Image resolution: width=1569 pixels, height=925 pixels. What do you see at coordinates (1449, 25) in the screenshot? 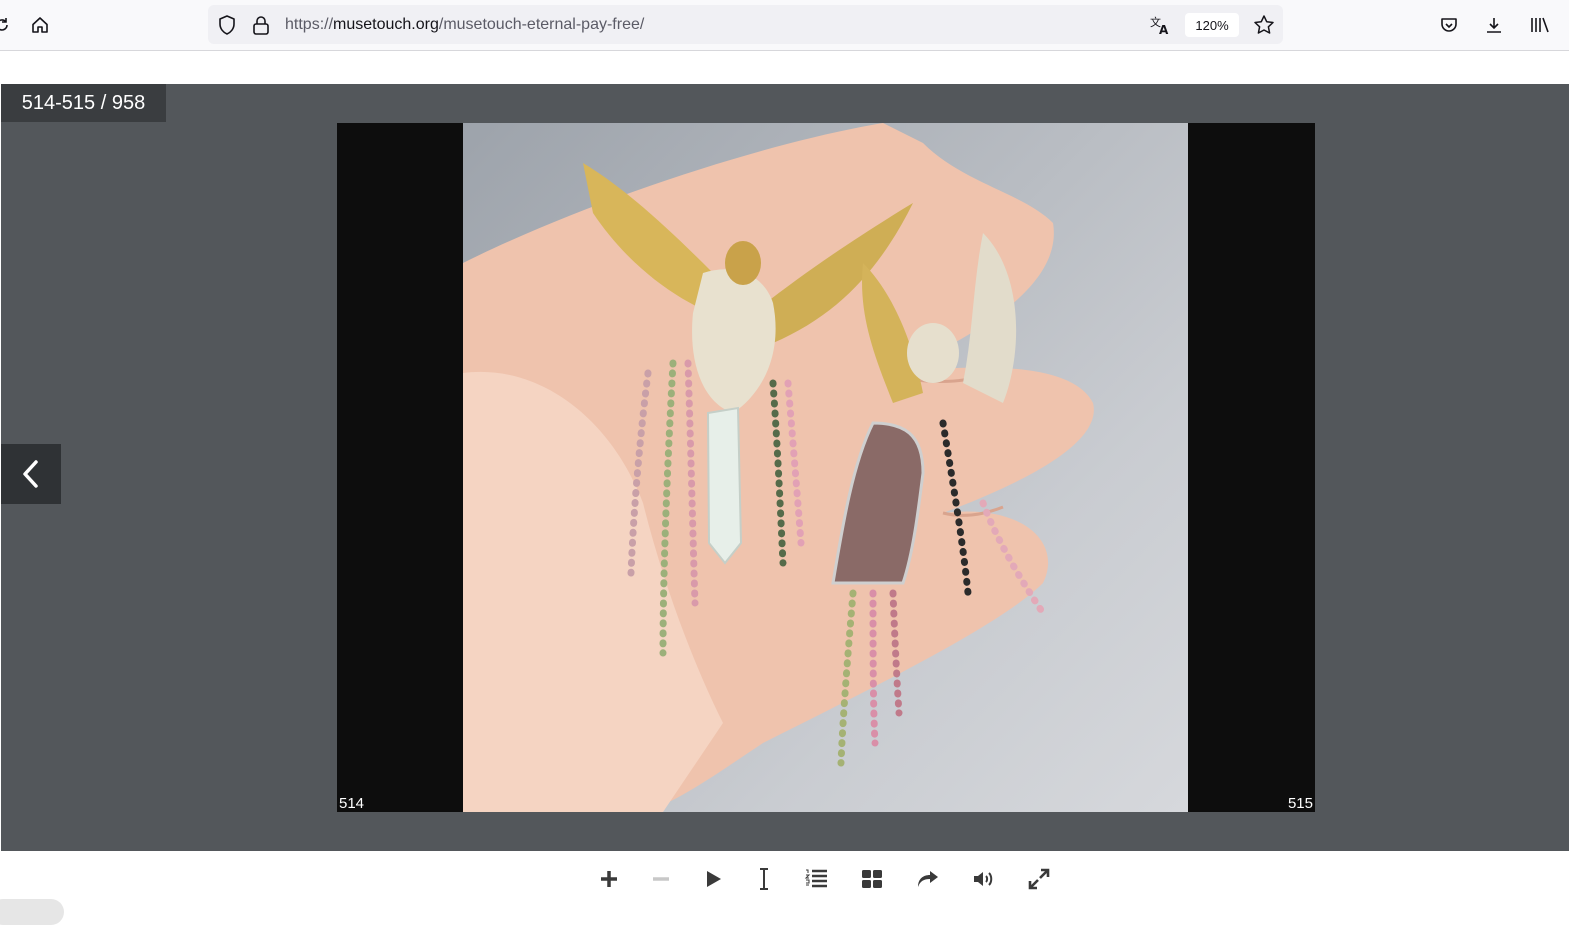
I see `pocket-icon` at bounding box center [1449, 25].